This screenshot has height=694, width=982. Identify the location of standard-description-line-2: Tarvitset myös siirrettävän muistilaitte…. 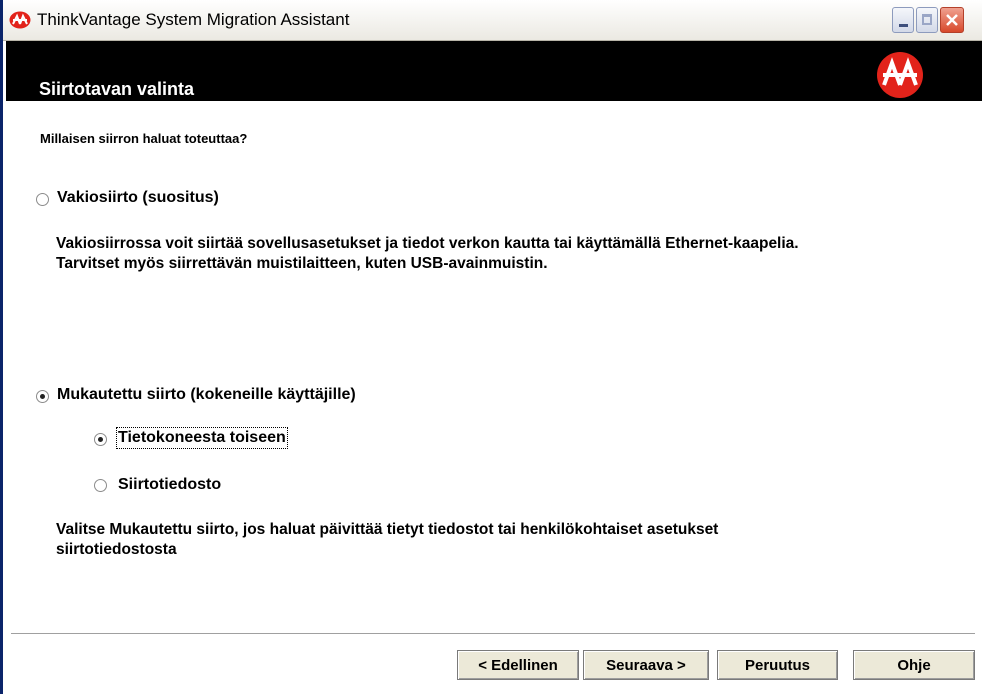
(302, 263).